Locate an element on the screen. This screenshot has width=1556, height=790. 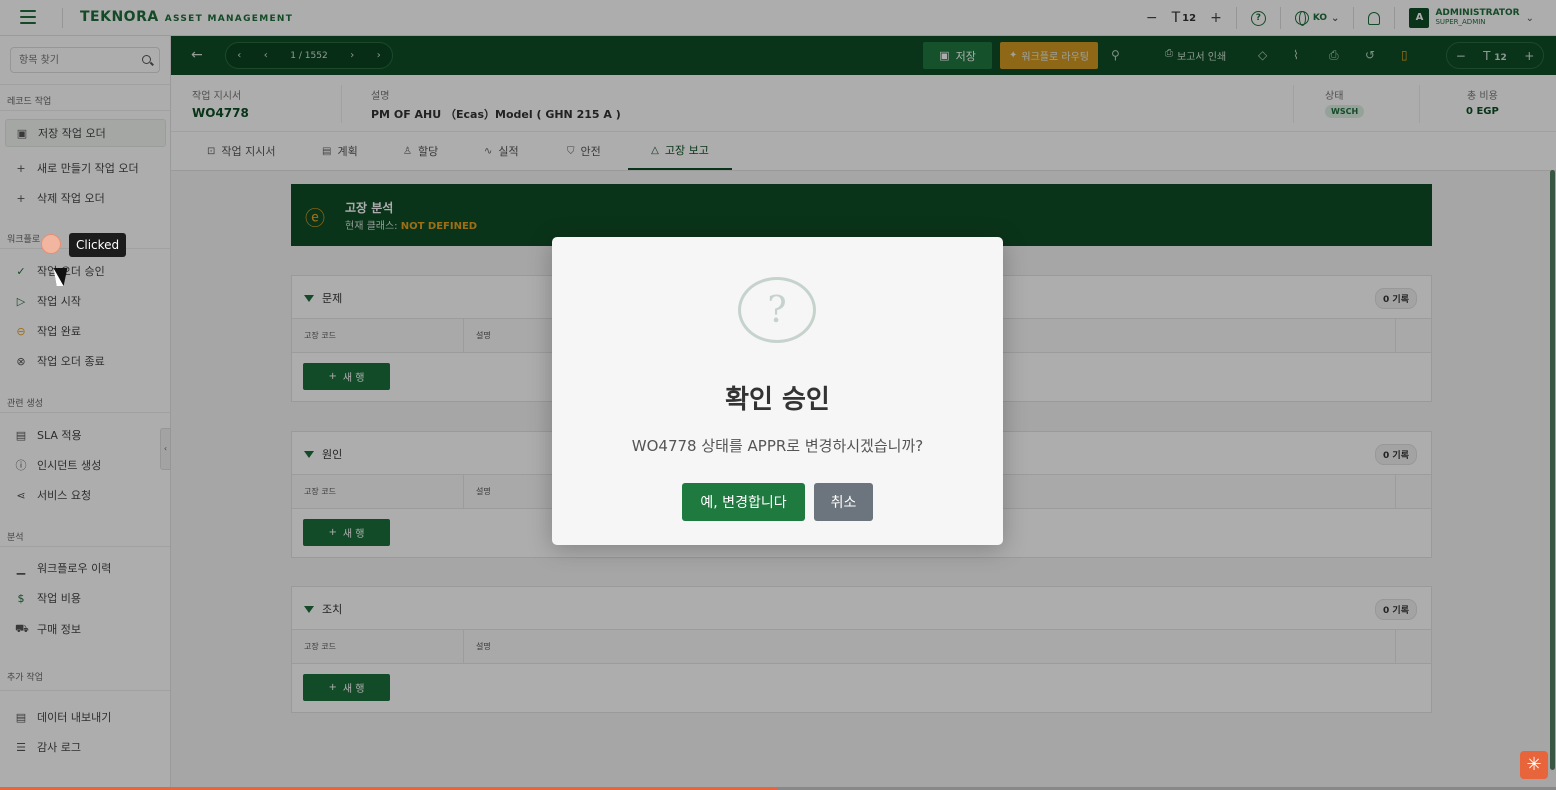
confirm-button: 예, 변경합니다 is located at coordinates (743, 502).